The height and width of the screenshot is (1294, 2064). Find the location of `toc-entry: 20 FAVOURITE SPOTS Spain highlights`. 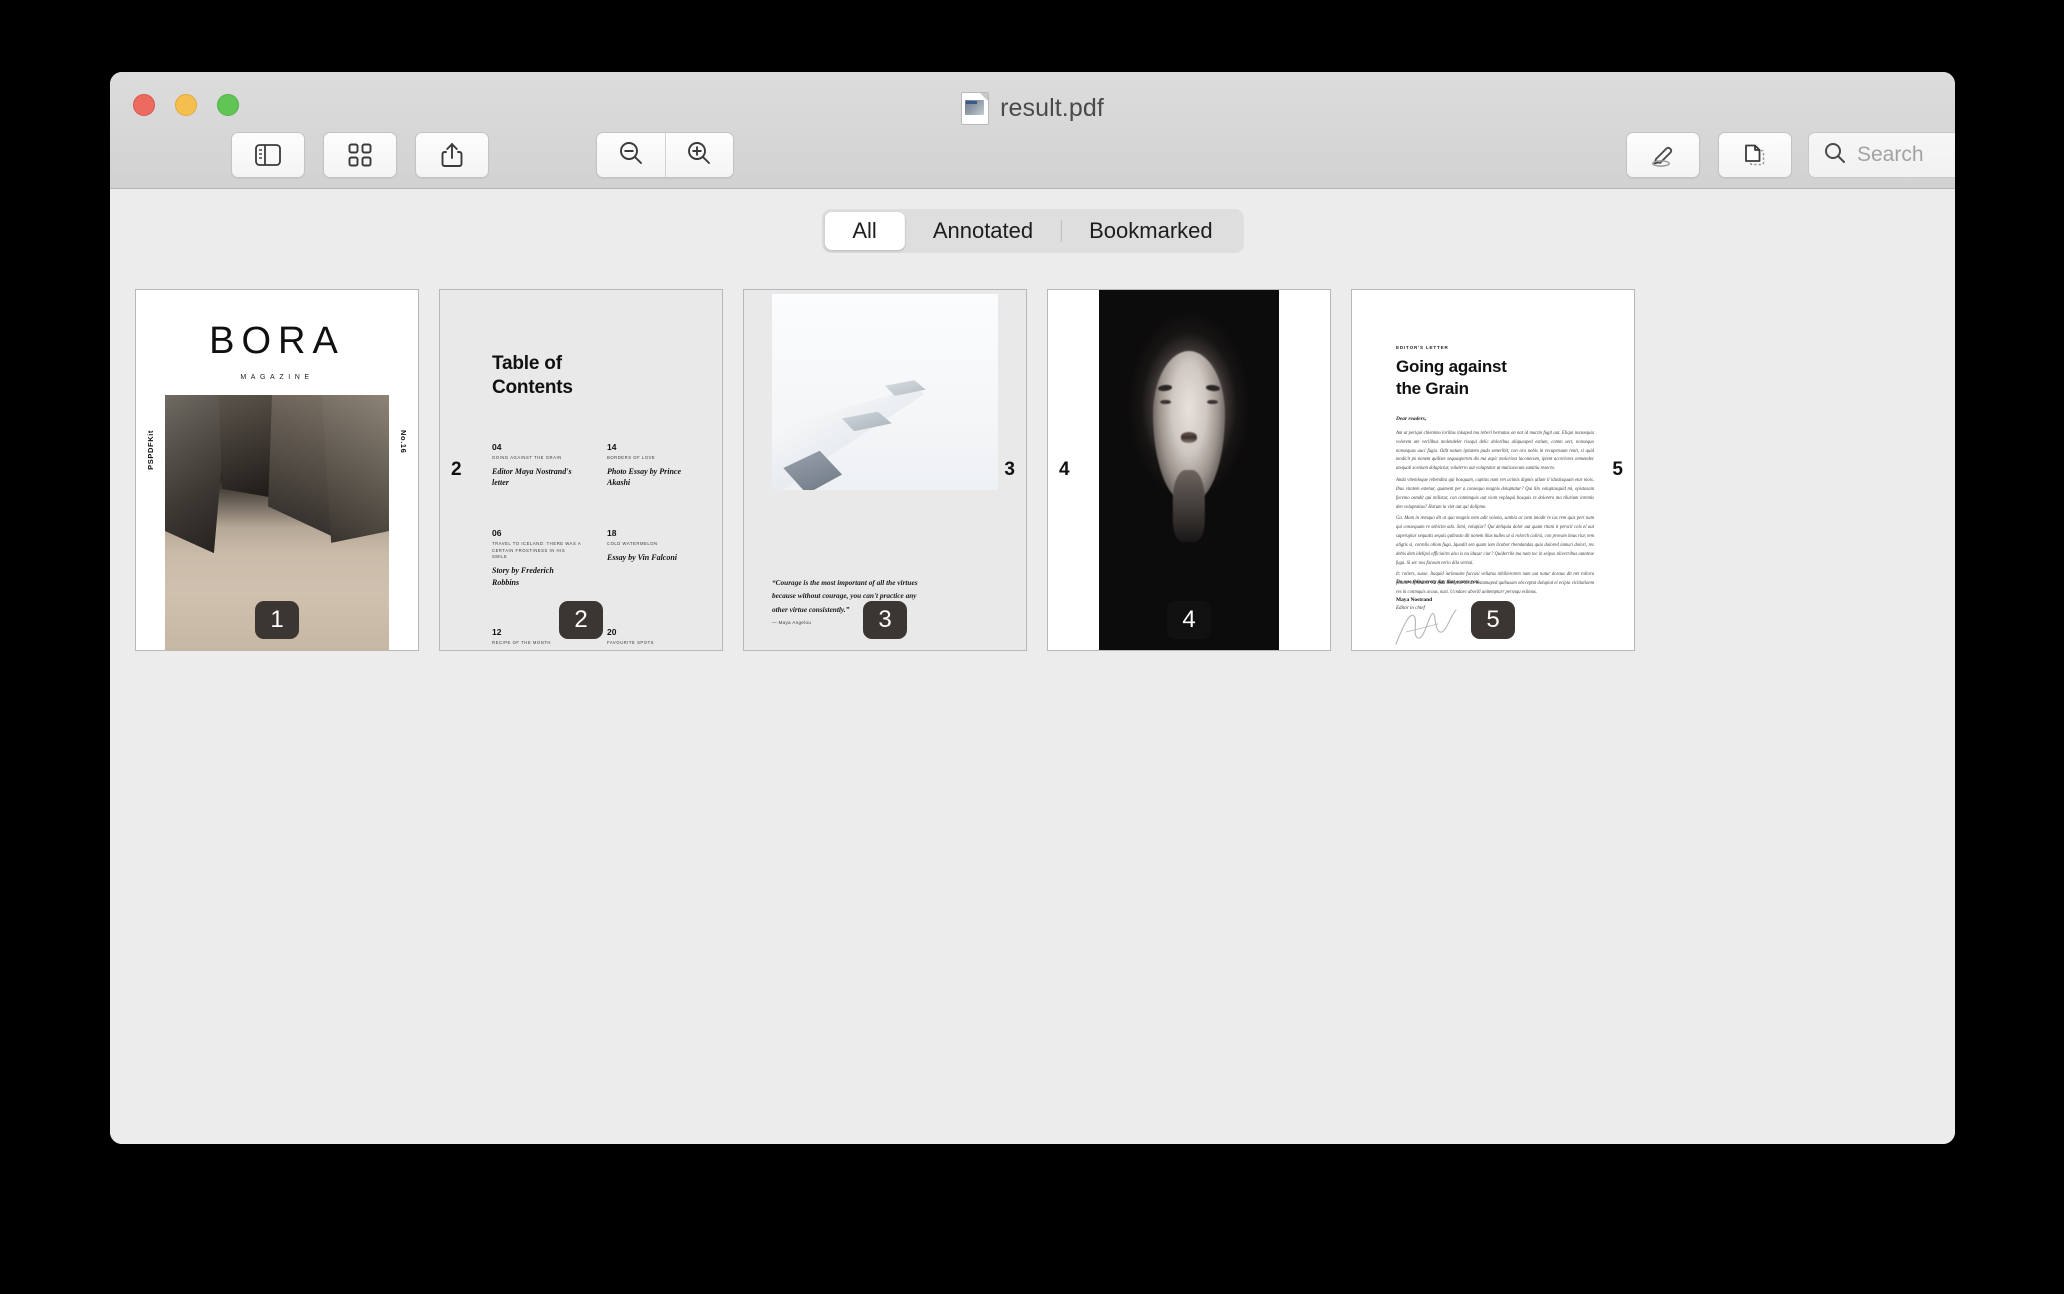

toc-entry: 20 FAVOURITE SPOTS Spain highlights is located at coordinates (651, 638).